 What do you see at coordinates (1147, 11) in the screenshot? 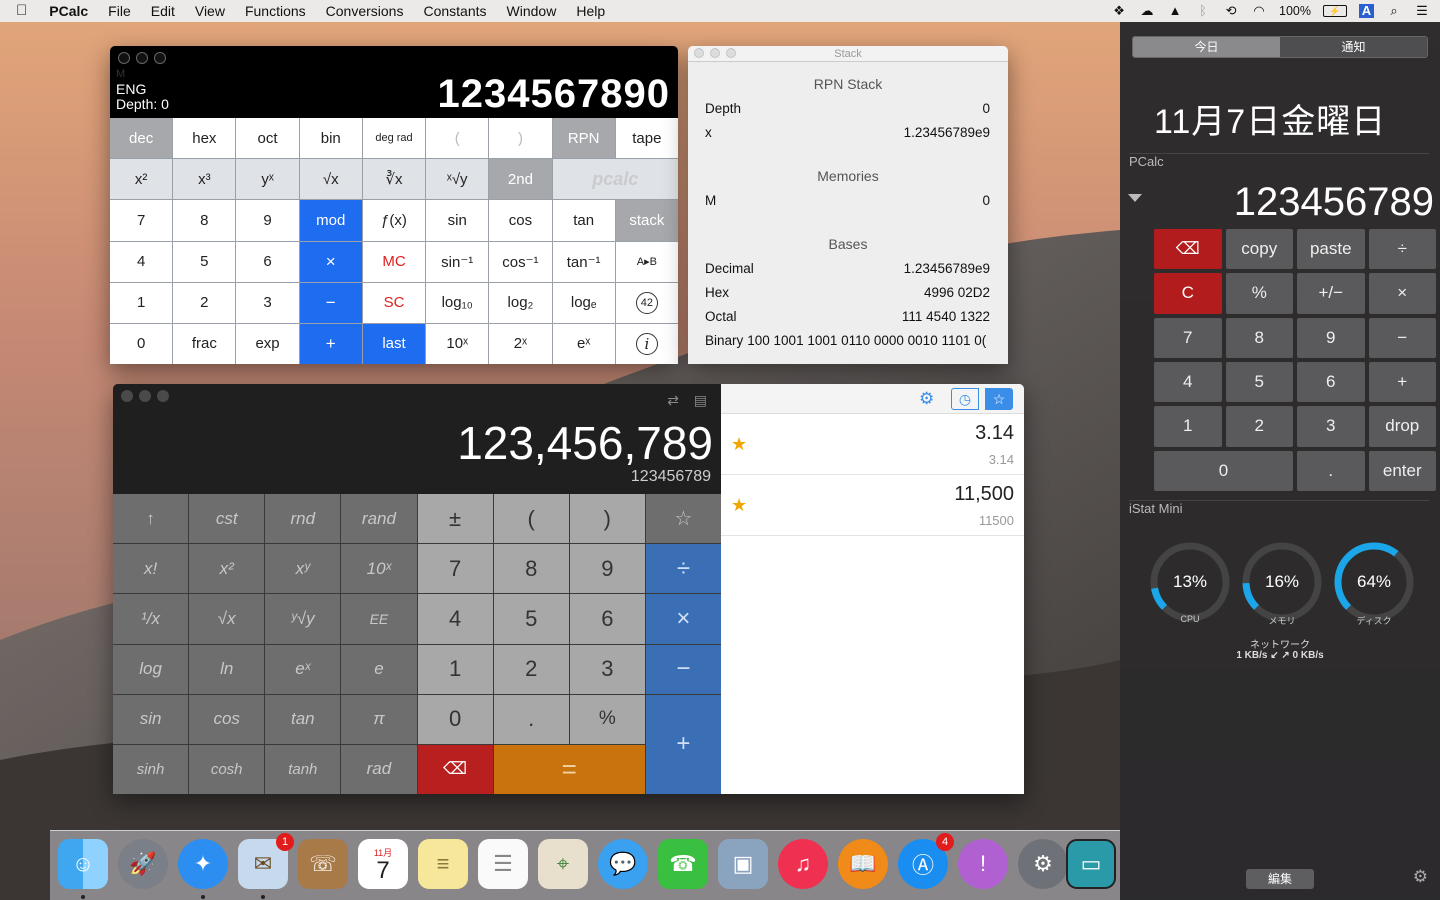
I see `cloud-icon: ☁` at bounding box center [1147, 11].